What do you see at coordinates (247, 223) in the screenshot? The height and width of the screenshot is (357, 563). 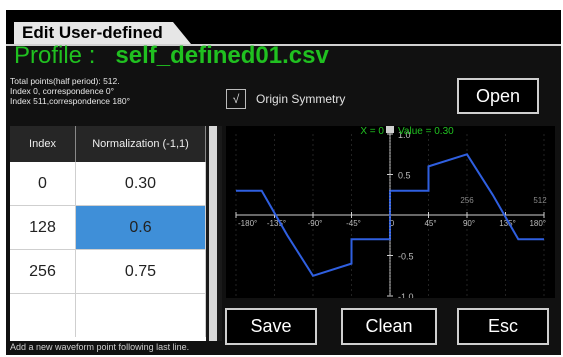 I see `x-tick-label: -180°` at bounding box center [247, 223].